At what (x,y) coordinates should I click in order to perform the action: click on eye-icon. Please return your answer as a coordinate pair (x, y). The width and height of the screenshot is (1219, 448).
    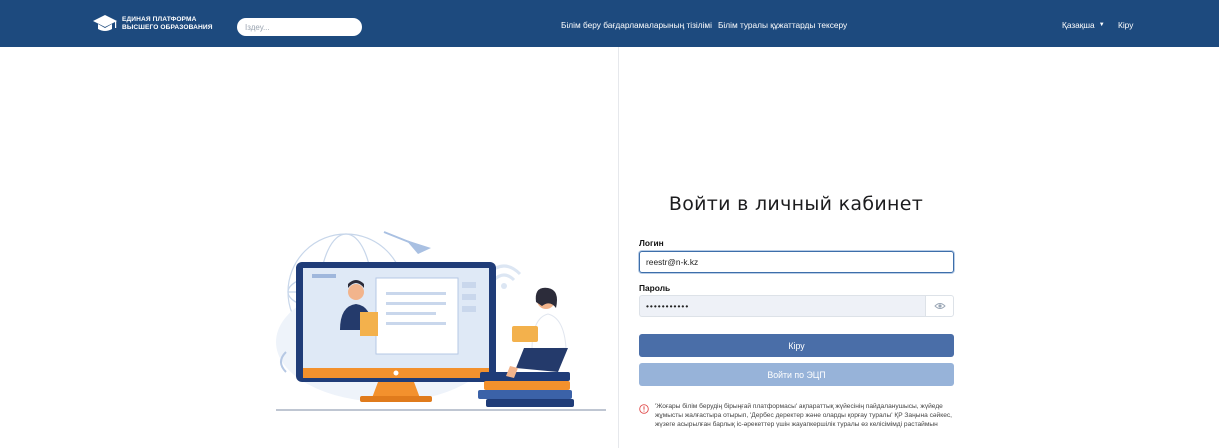
    Looking at the image, I should click on (939, 306).